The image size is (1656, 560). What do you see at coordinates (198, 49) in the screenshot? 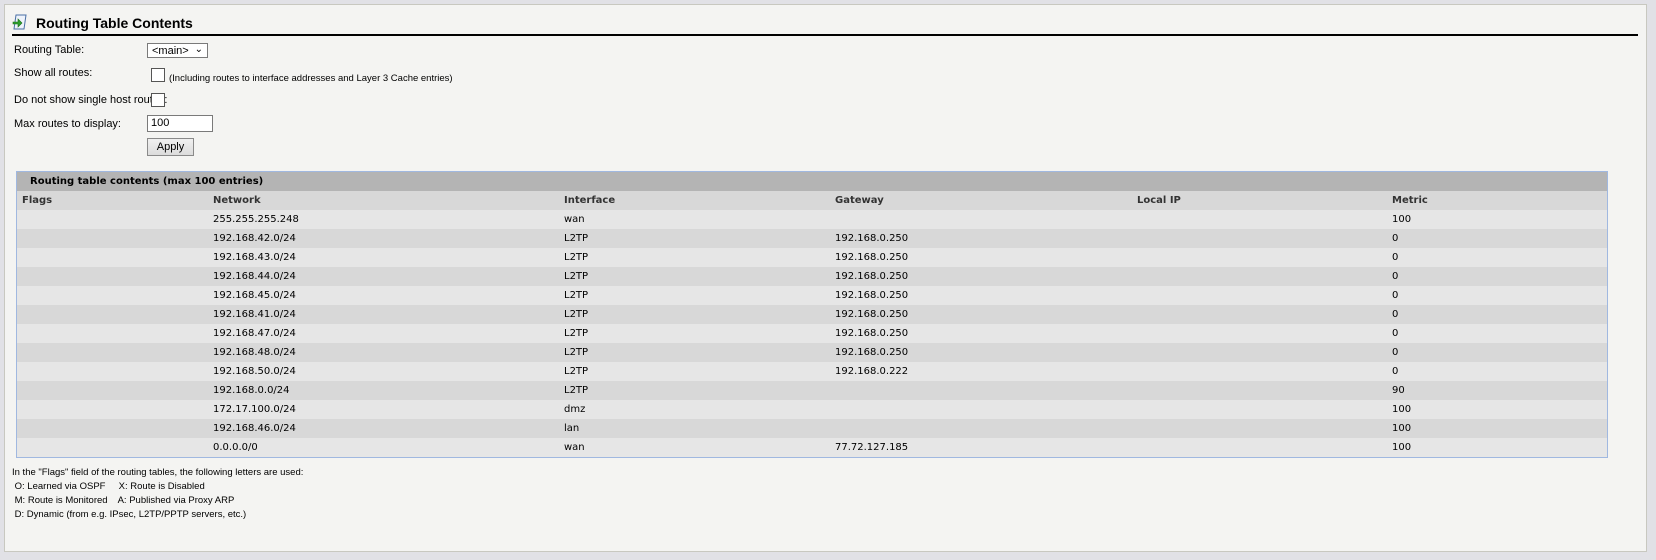
I see `chevron-down-icon: ⌄` at bounding box center [198, 49].